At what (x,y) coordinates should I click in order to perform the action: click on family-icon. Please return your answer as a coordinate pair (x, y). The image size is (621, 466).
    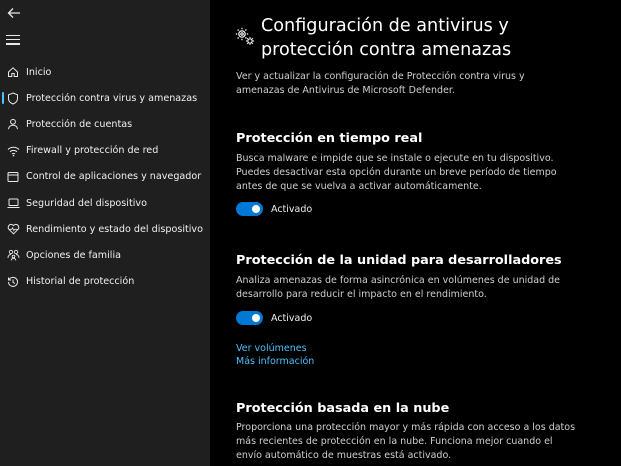
    Looking at the image, I should click on (13, 255).